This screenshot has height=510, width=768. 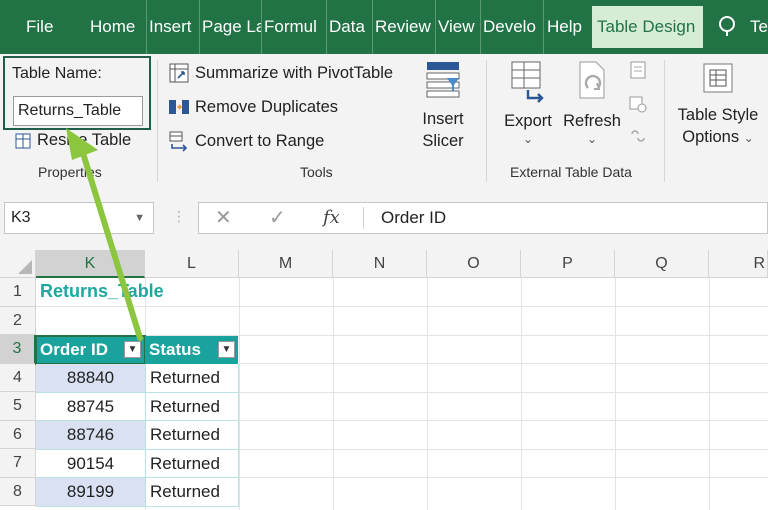 I want to click on column-header-m: M, so click(x=286, y=264).